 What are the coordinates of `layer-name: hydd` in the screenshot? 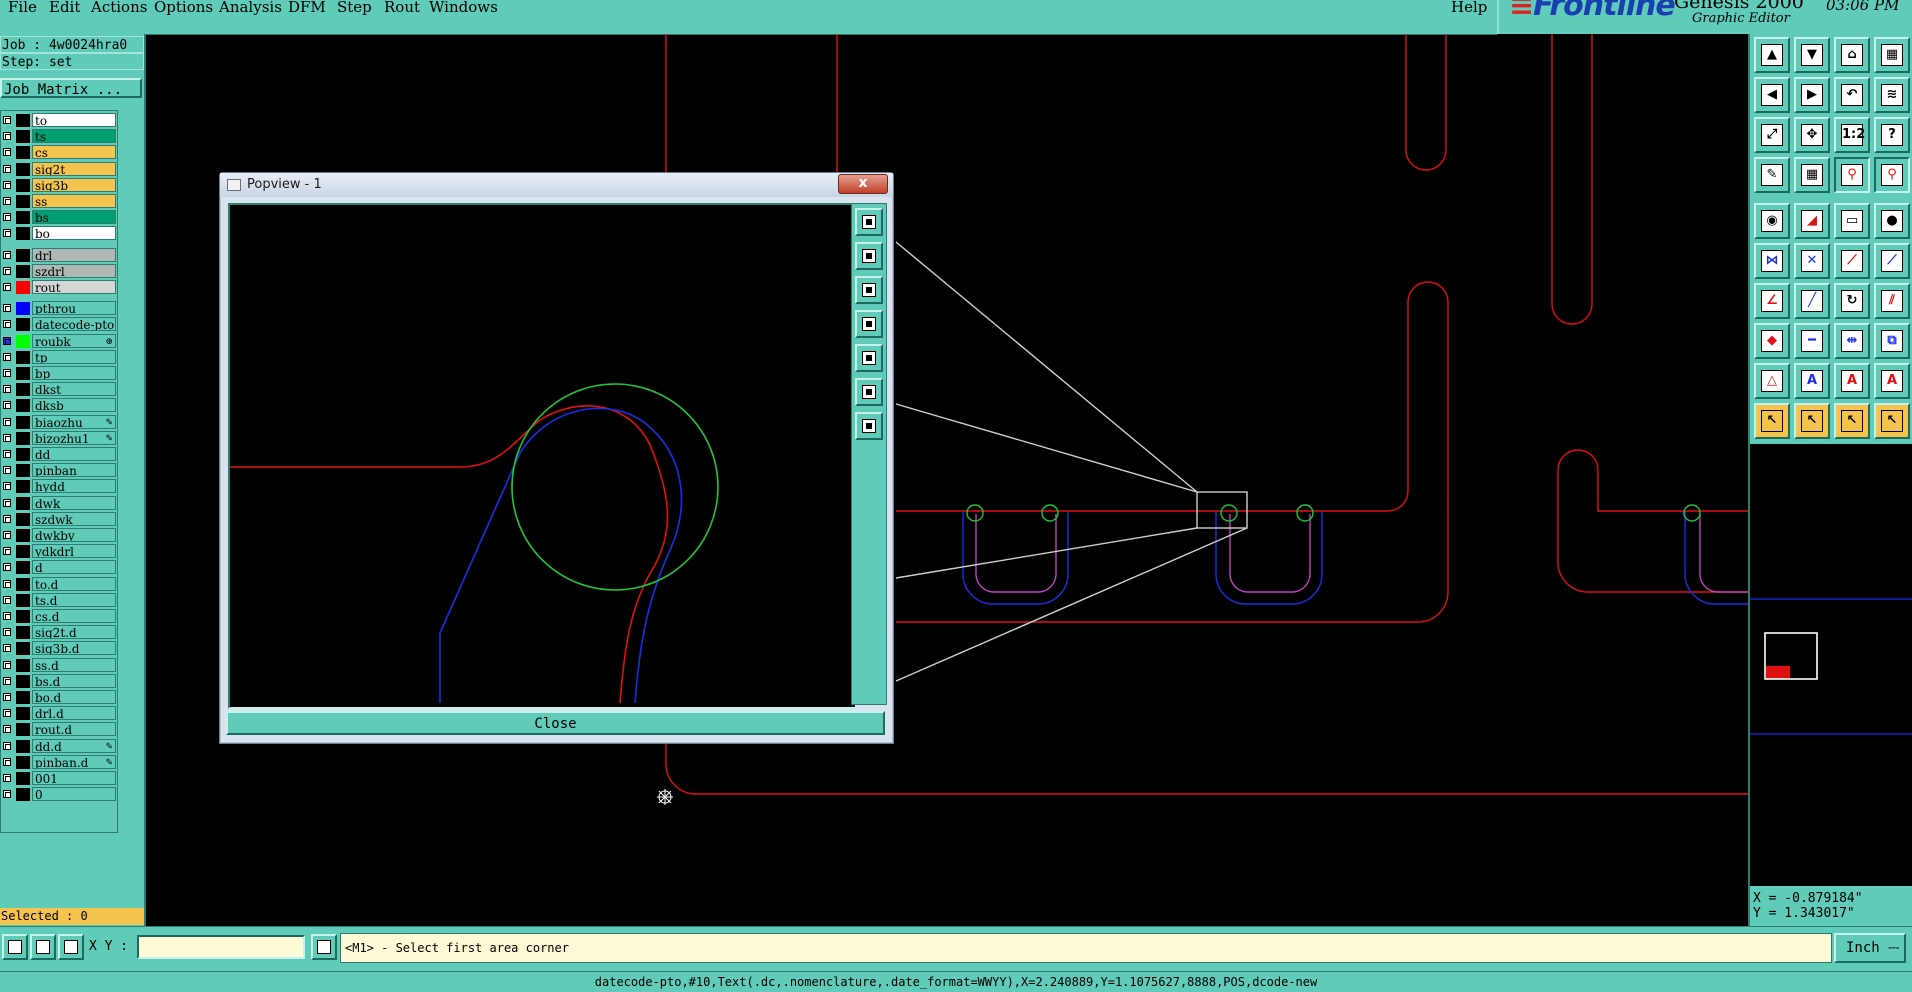 It's located at (74, 486).